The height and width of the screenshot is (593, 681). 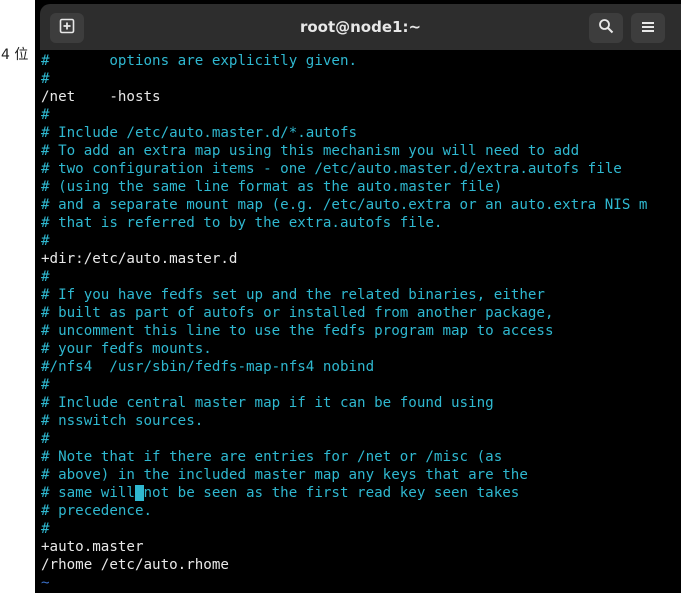 I want to click on editor-line: +dir:/etc/auto.master.d, so click(x=139, y=259).